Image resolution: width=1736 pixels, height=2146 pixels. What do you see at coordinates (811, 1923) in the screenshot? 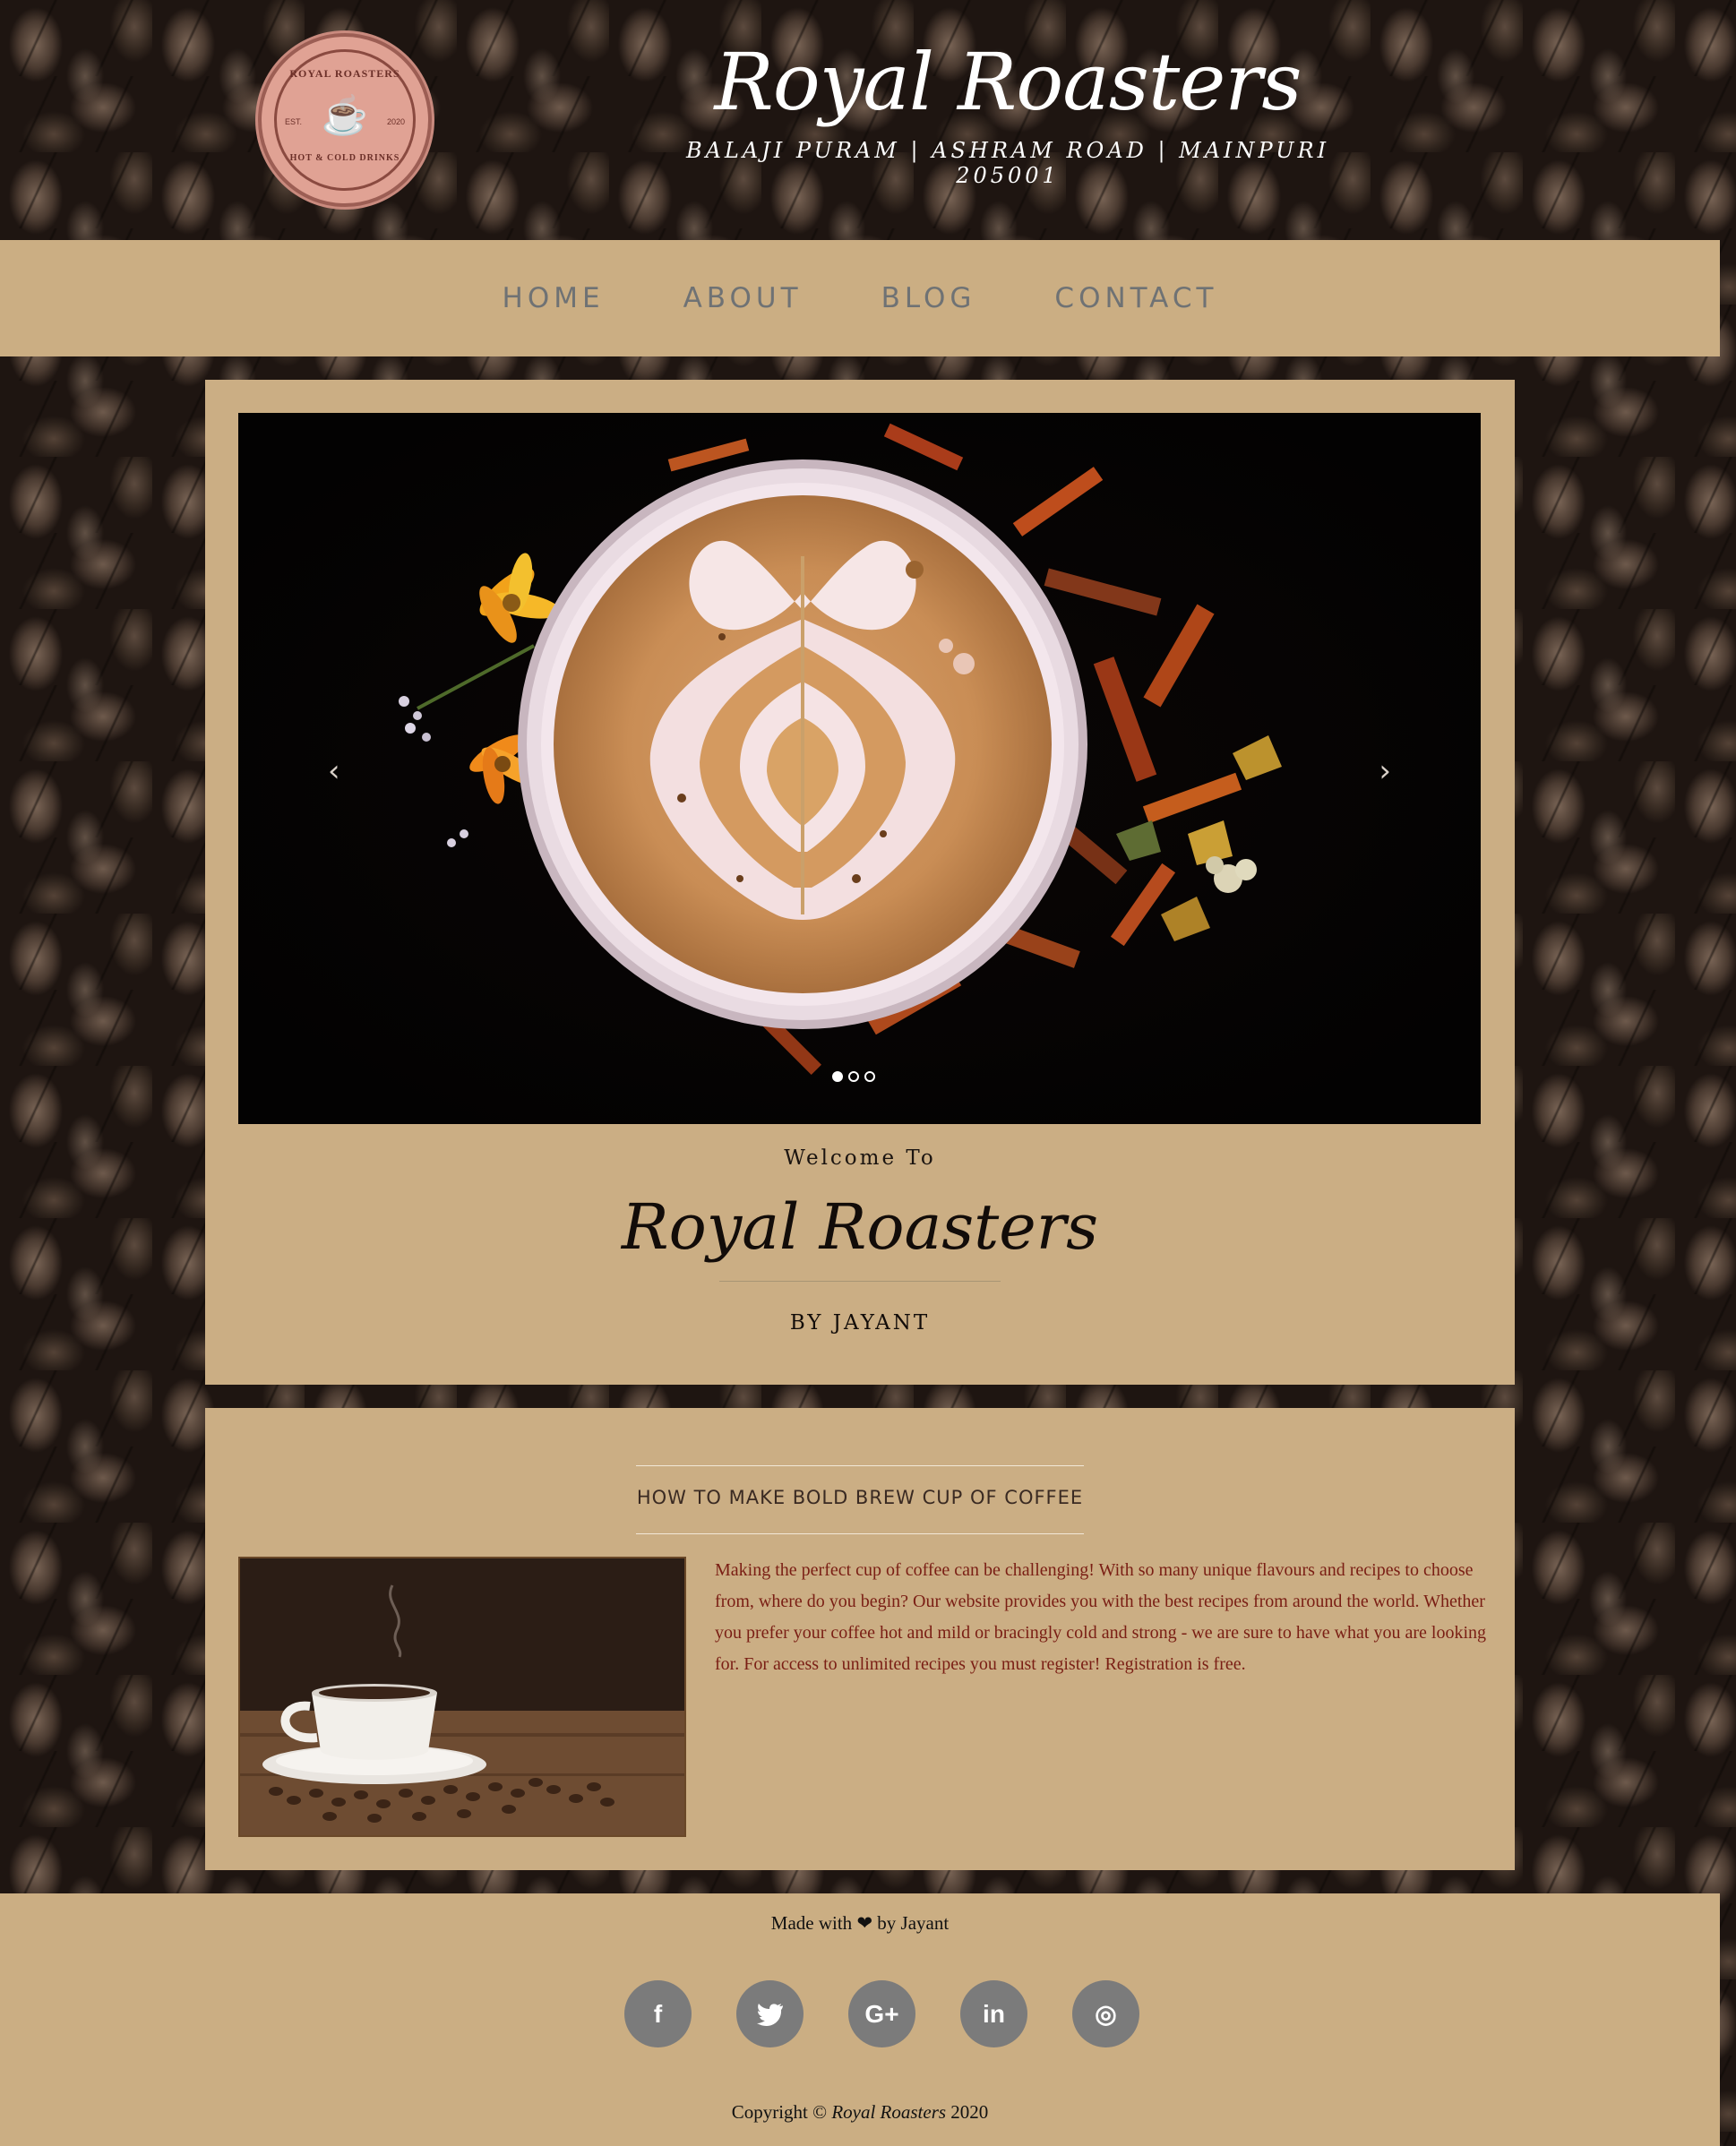
I see `made-prefix: Made with` at bounding box center [811, 1923].